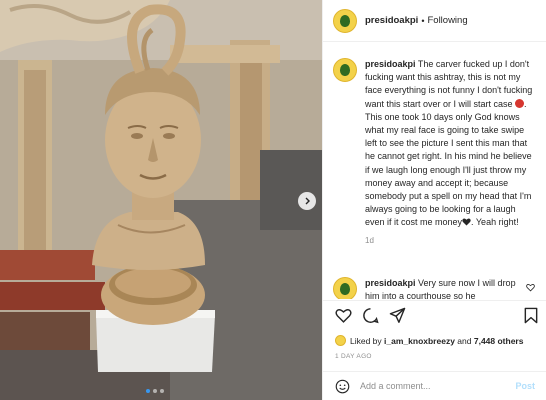 The width and height of the screenshot is (546, 400). Describe the element at coordinates (447, 20) in the screenshot. I see `following-button: Following` at that location.